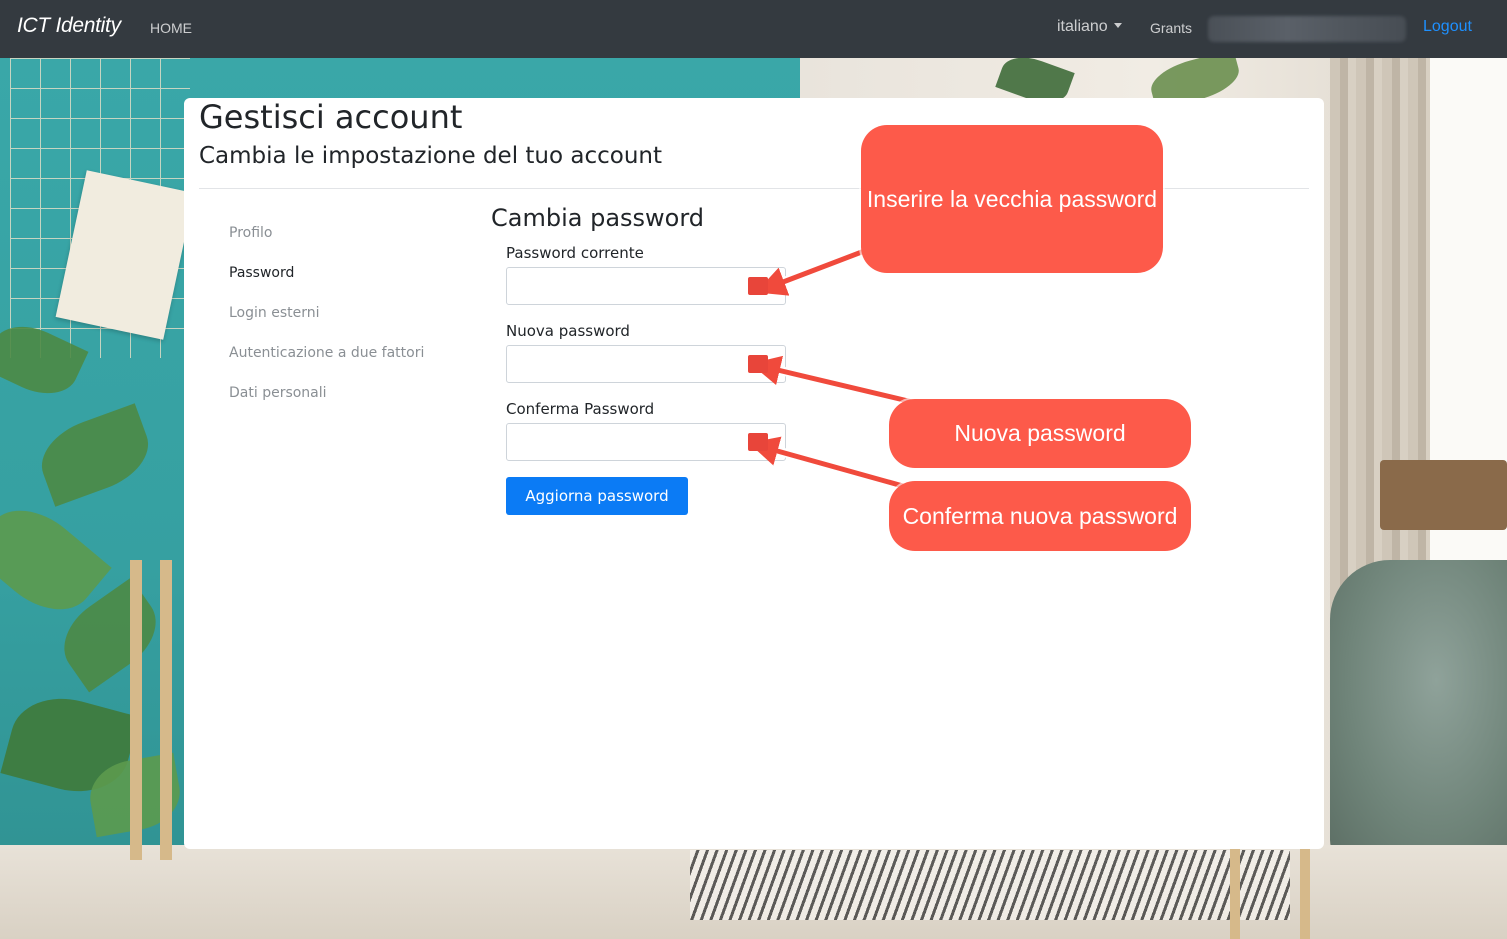 The height and width of the screenshot is (939, 1507). Describe the element at coordinates (171, 28) in the screenshot. I see `nav-home-link: HOME` at that location.